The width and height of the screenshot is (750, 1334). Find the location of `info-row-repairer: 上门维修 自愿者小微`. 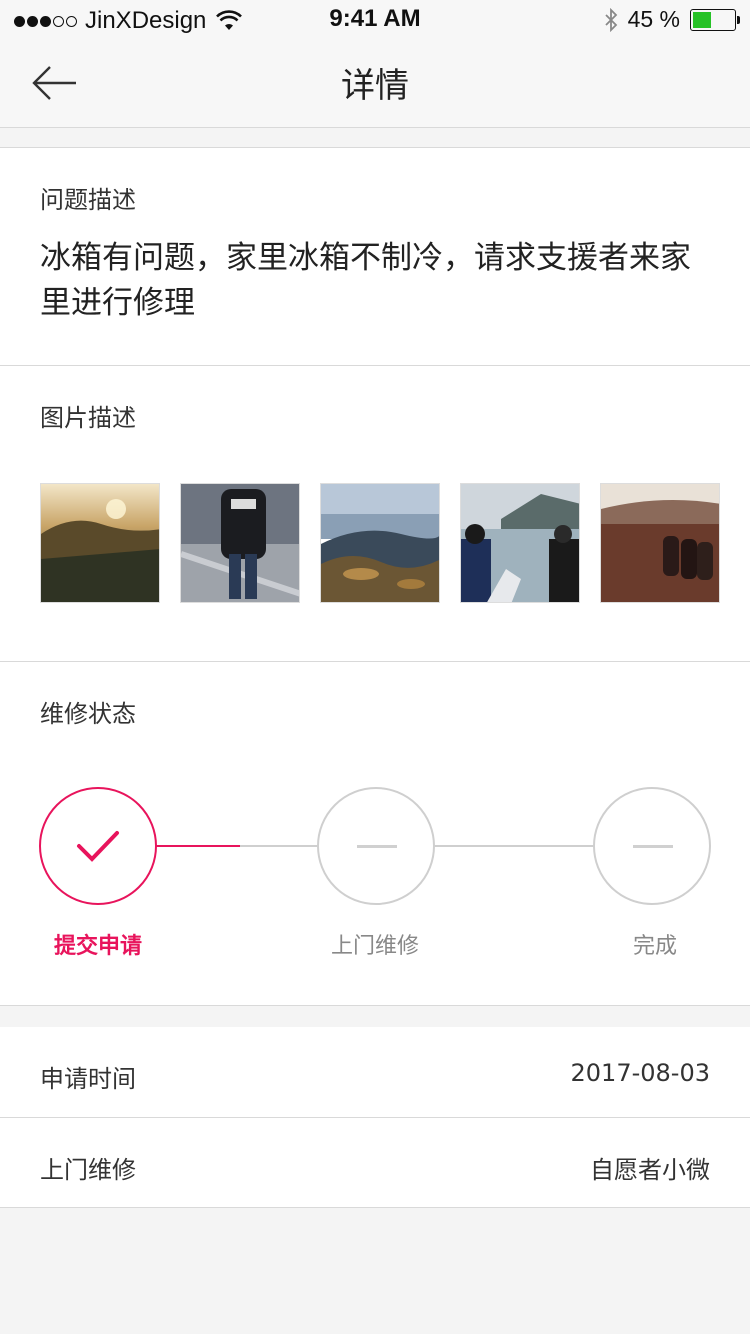

info-row-repairer: 上门维修 自愿者小微 is located at coordinates (375, 1163).